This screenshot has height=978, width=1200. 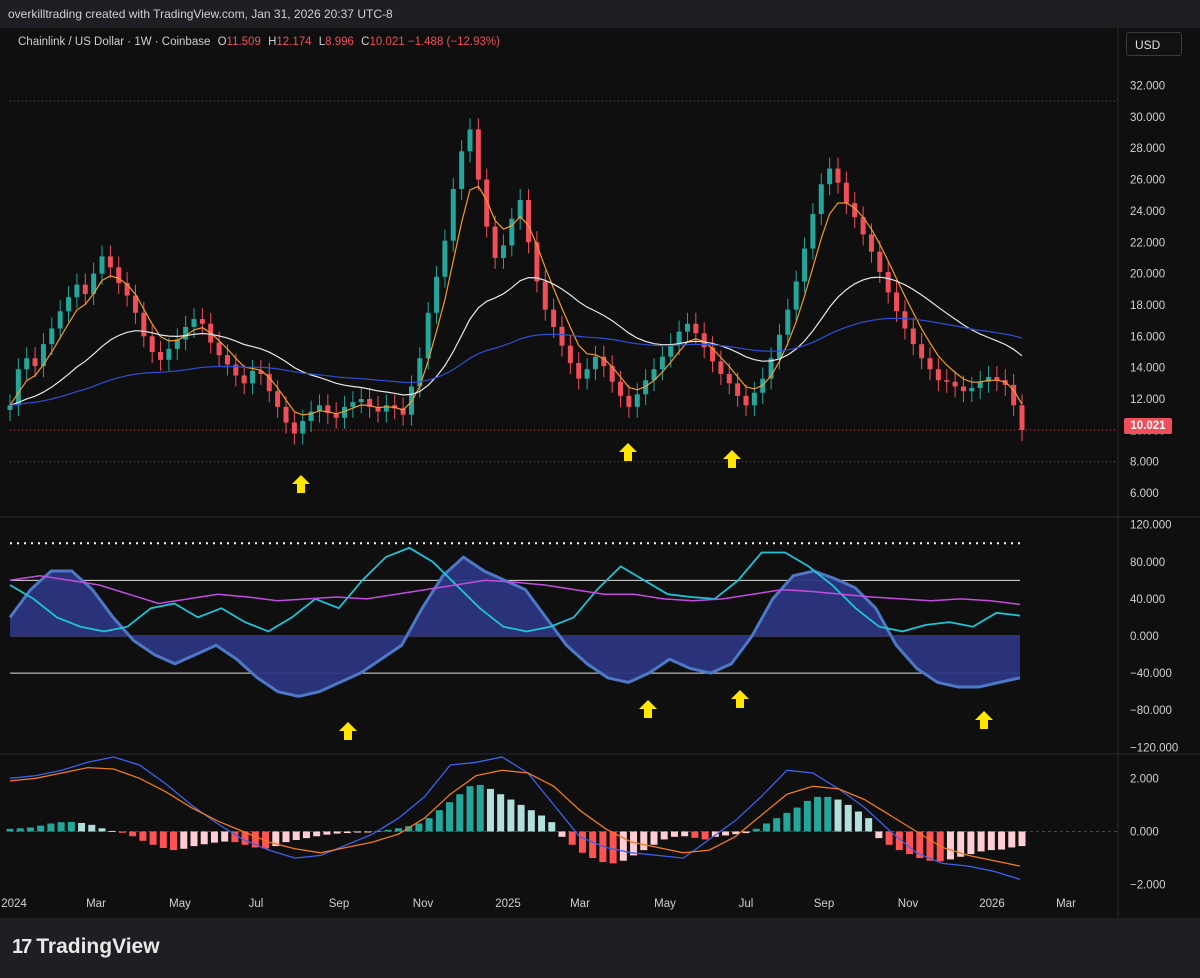 I want to click on price-axis-tick: 32.000, so click(x=1147, y=87).